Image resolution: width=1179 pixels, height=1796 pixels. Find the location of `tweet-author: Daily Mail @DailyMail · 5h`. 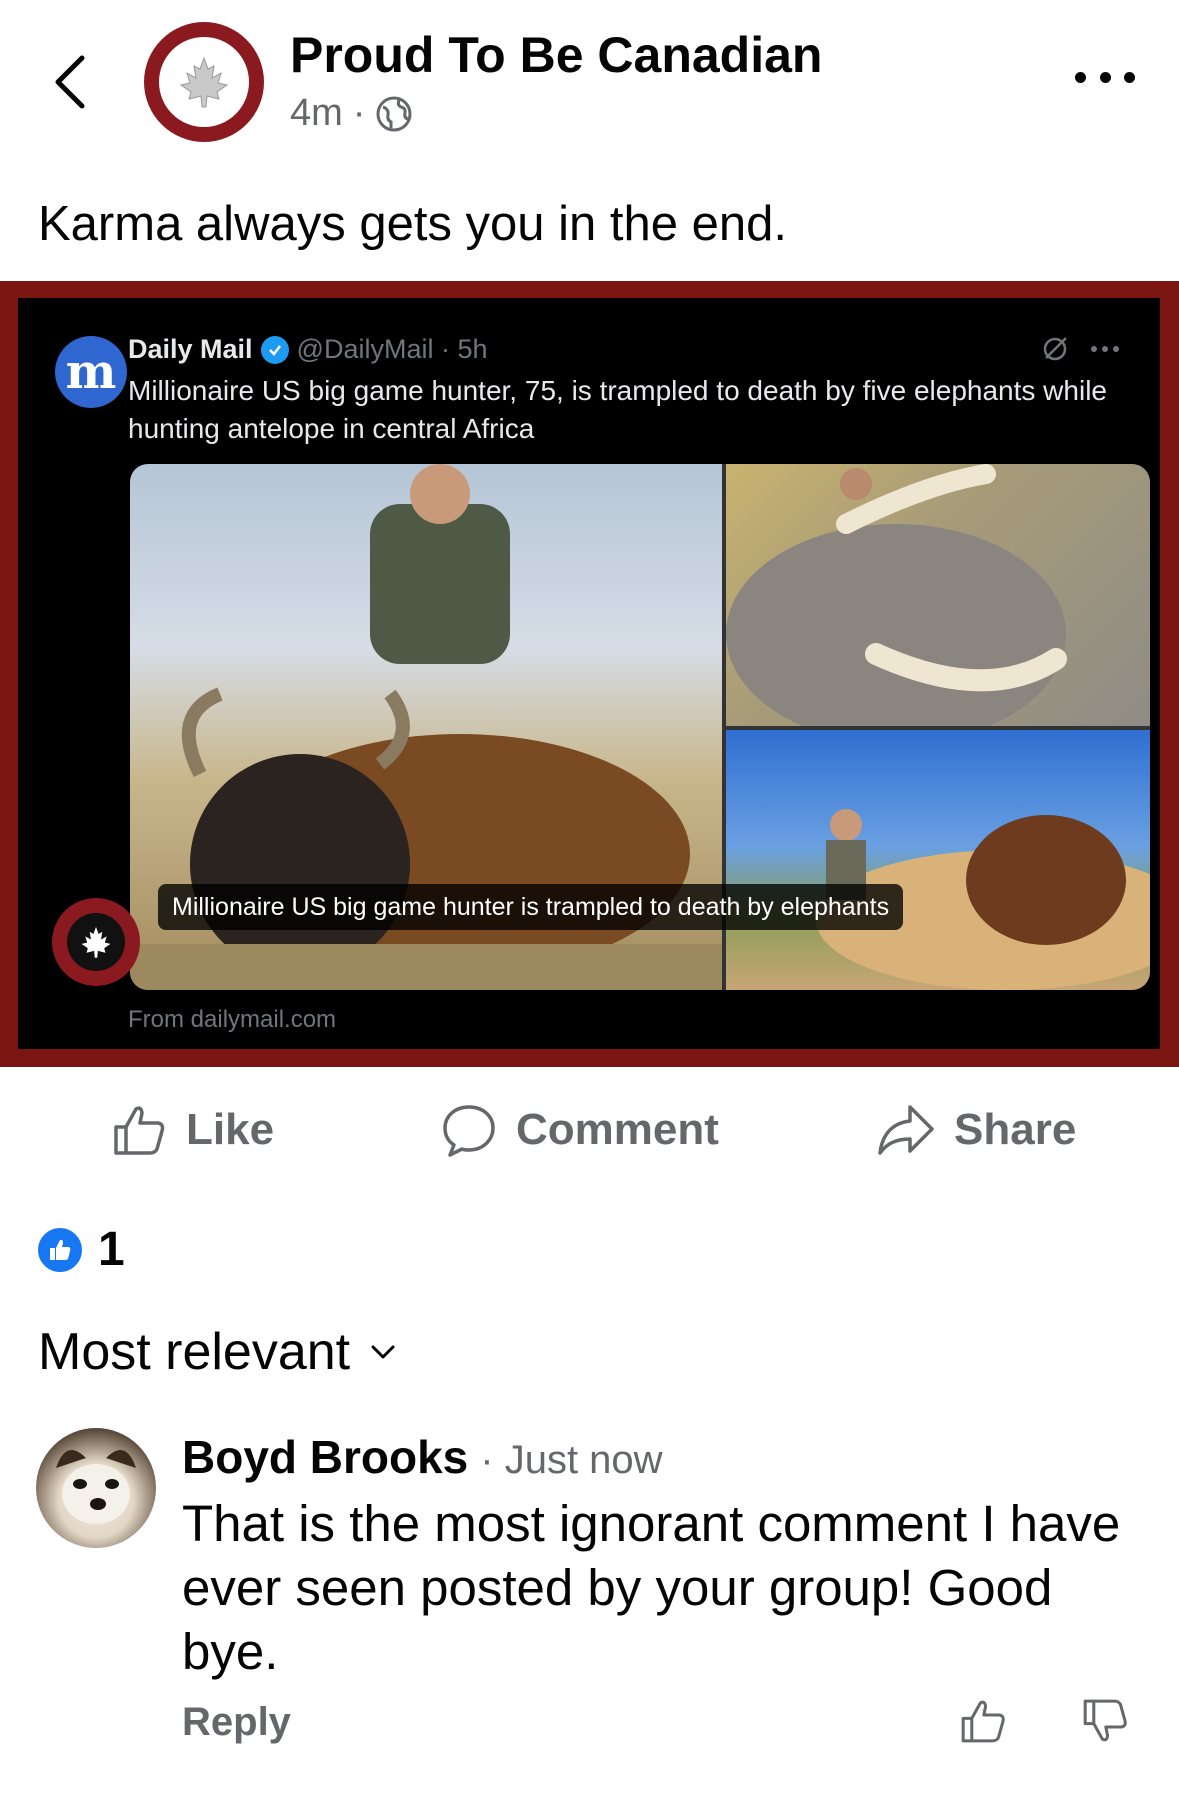

tweet-author: Daily Mail @DailyMail · 5h is located at coordinates (308, 349).